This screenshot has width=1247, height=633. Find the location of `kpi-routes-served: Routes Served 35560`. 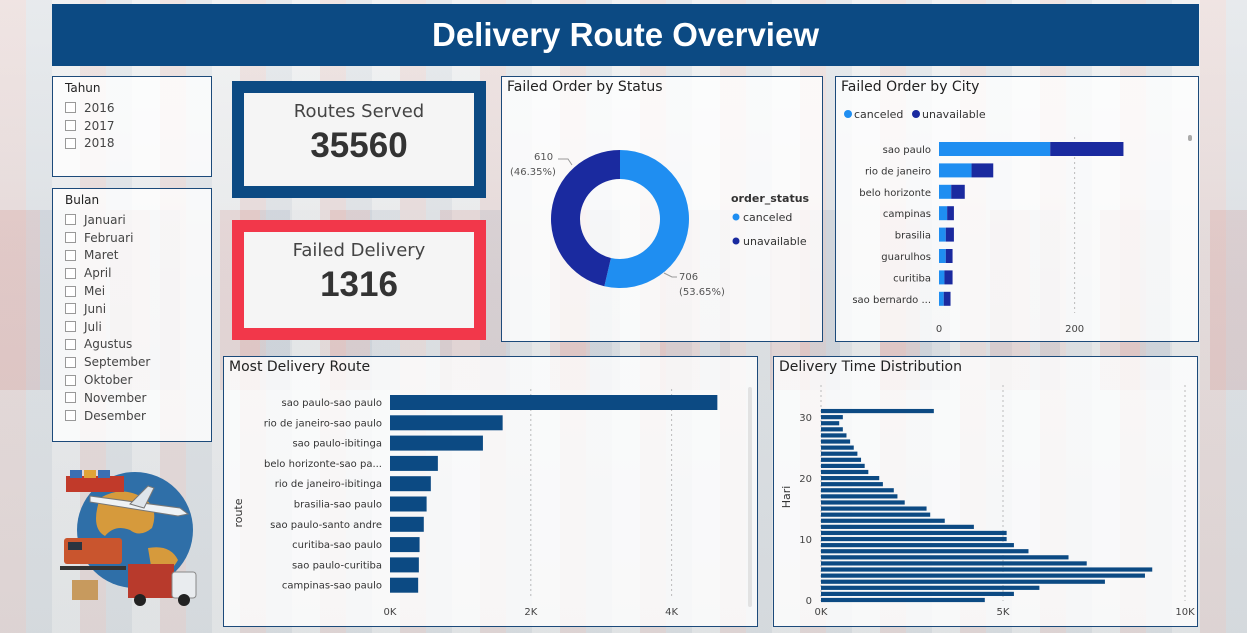

kpi-routes-served: Routes Served 35560 is located at coordinates (359, 139).